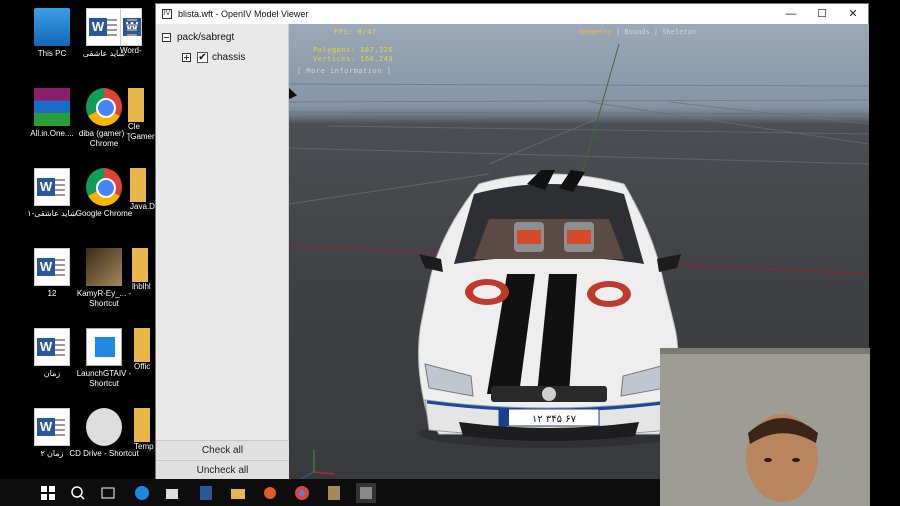 The image size is (900, 506). What do you see at coordinates (186, 57) in the screenshot?
I see `expand-icon` at bounding box center [186, 57].